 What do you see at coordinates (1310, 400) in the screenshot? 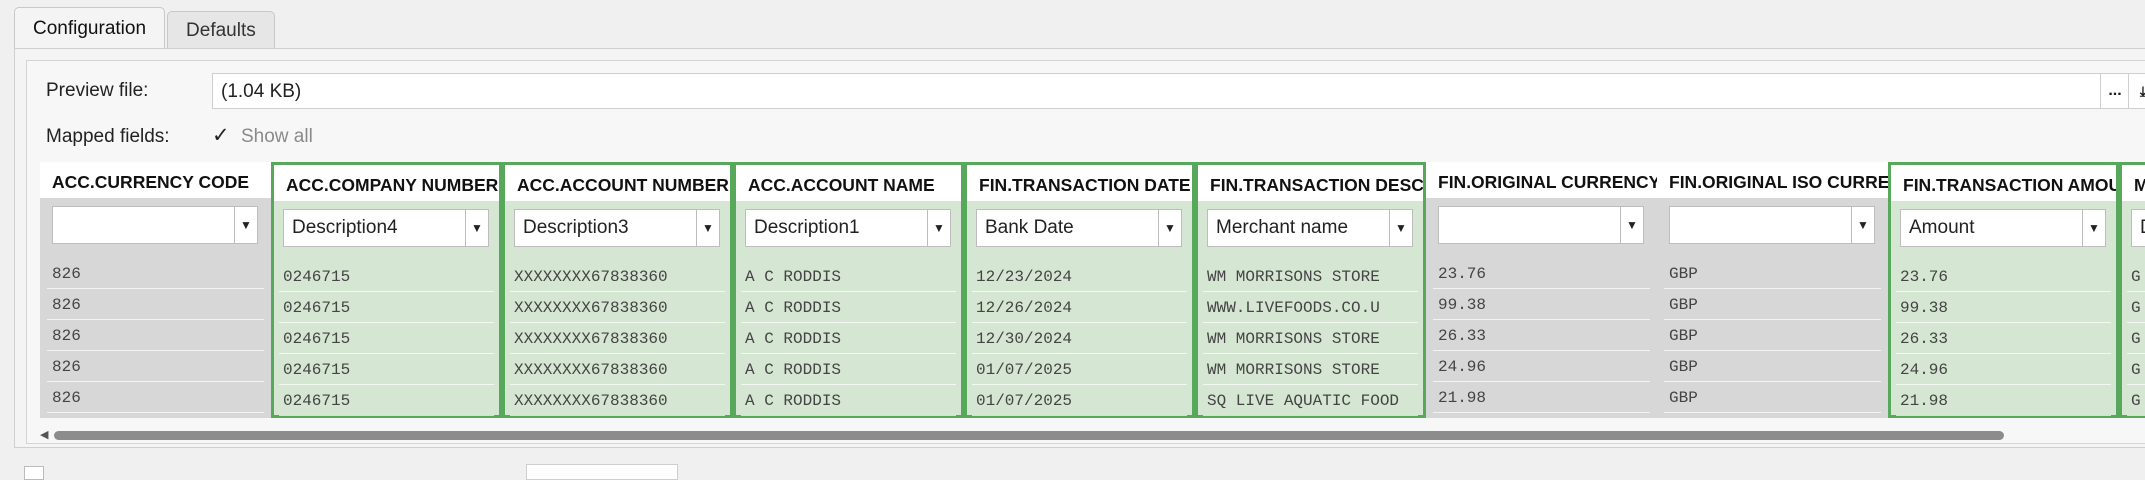
I see `preview-cell: SQ LIVE AQUATIC FOOD` at bounding box center [1310, 400].